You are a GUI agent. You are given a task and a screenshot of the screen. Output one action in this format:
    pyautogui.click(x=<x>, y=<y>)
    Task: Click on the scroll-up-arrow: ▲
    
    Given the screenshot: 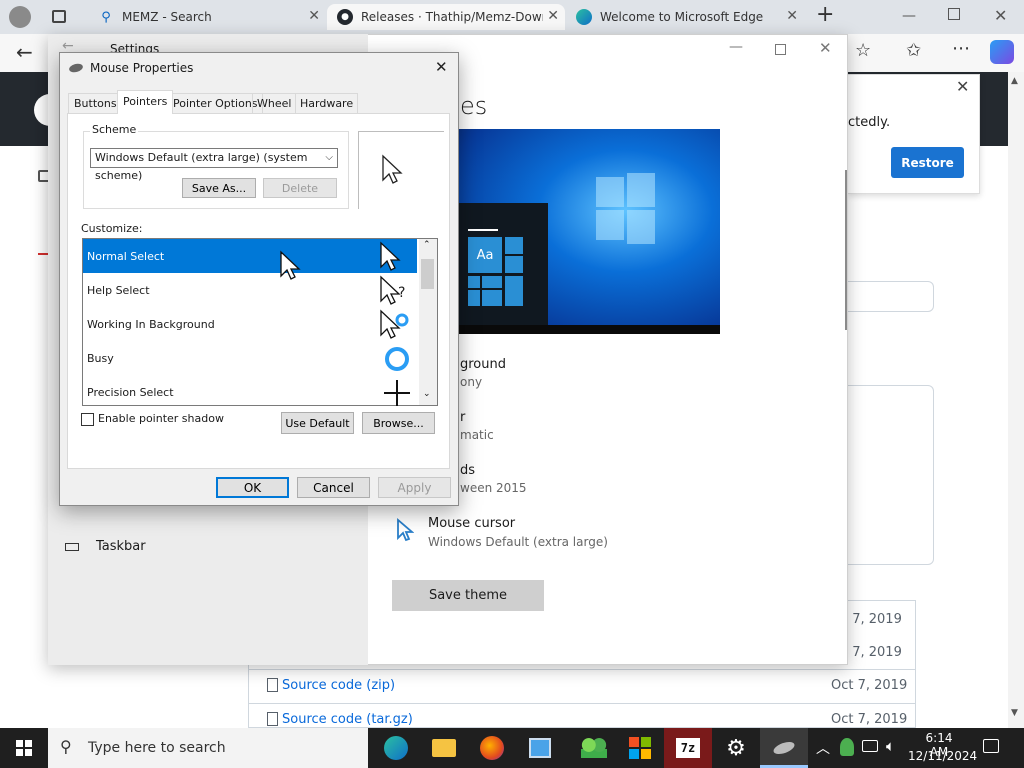 What is the action you would take?
    pyautogui.click(x=1014, y=81)
    